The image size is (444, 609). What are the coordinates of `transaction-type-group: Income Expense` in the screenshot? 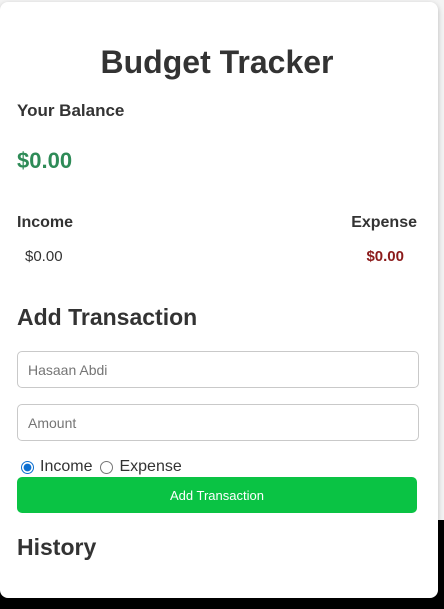 It's located at (101, 467).